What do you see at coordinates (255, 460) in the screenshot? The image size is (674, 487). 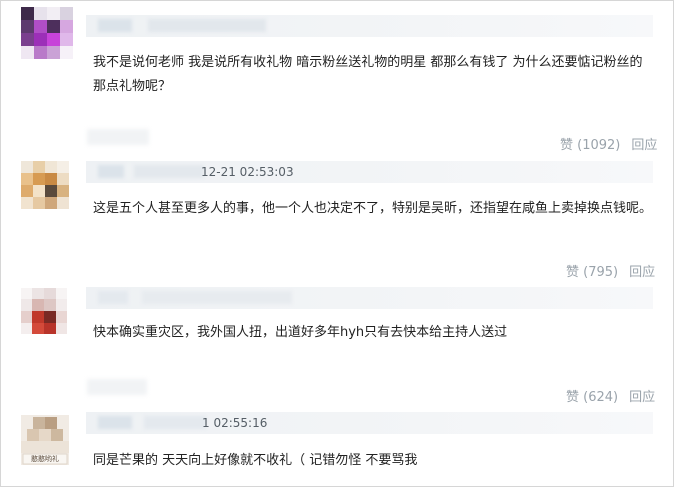 I see `comment-text: 同是芒果的 天天向上好像就不收礼（ 记错勿怪 不要骂我` at bounding box center [255, 460].